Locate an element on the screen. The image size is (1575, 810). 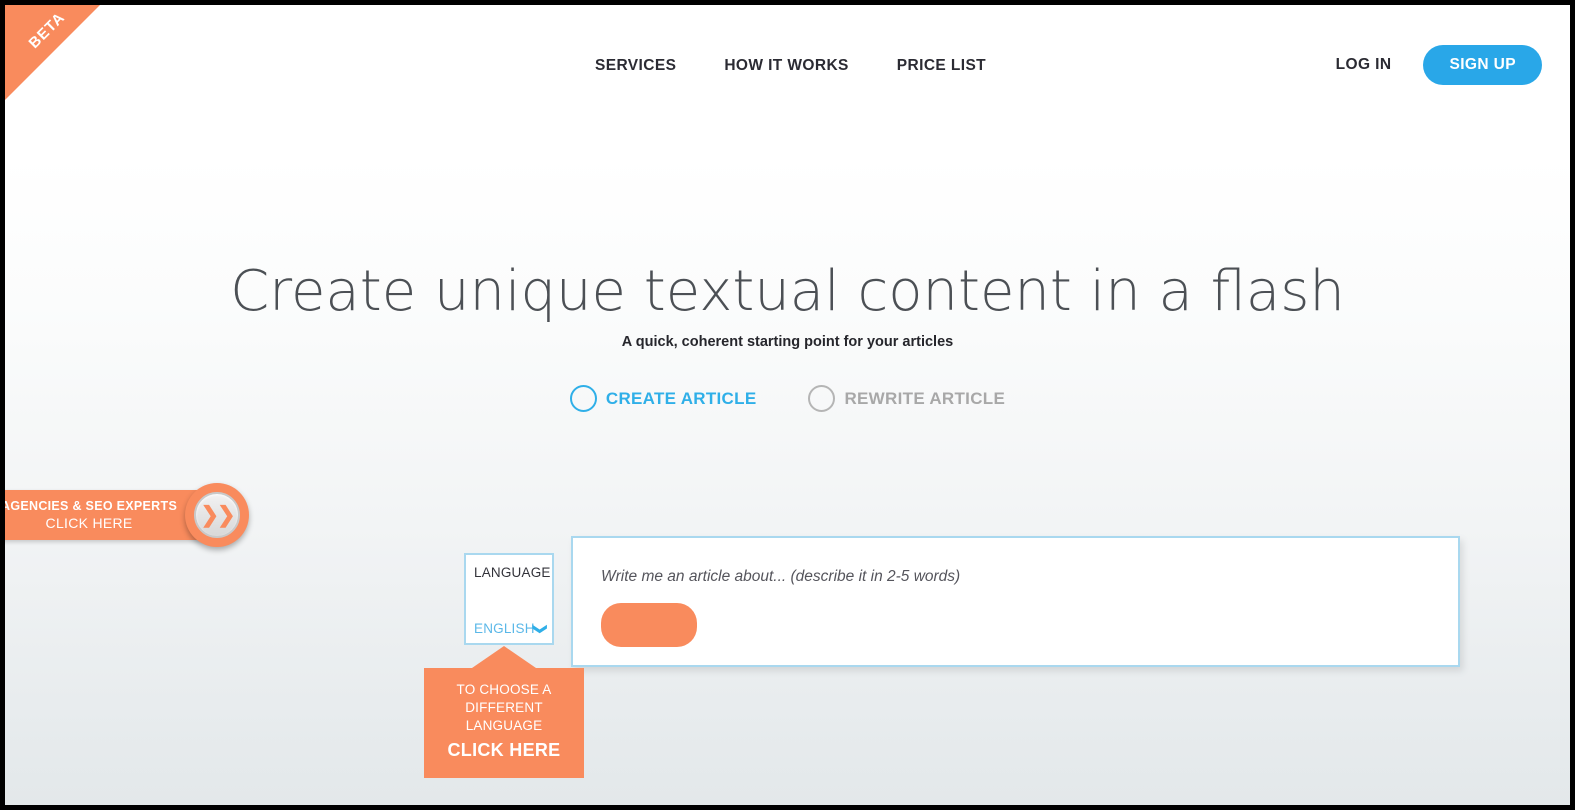
agencies-promo-button: ❯❯ is located at coordinates (217, 515).